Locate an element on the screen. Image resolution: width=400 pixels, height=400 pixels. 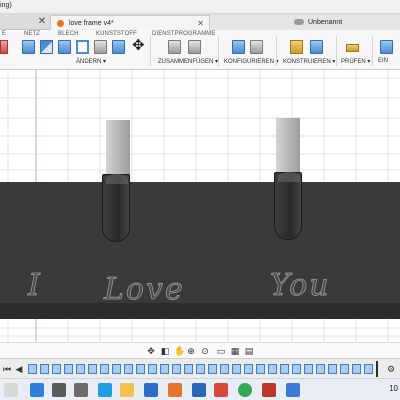
tab-workspace-e: E is located at coordinates (4, 34).